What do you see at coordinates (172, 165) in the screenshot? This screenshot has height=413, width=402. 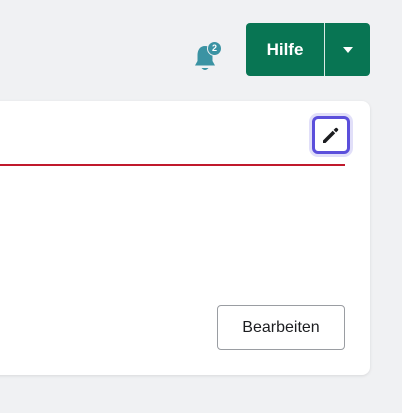 I see `accent-divider` at bounding box center [172, 165].